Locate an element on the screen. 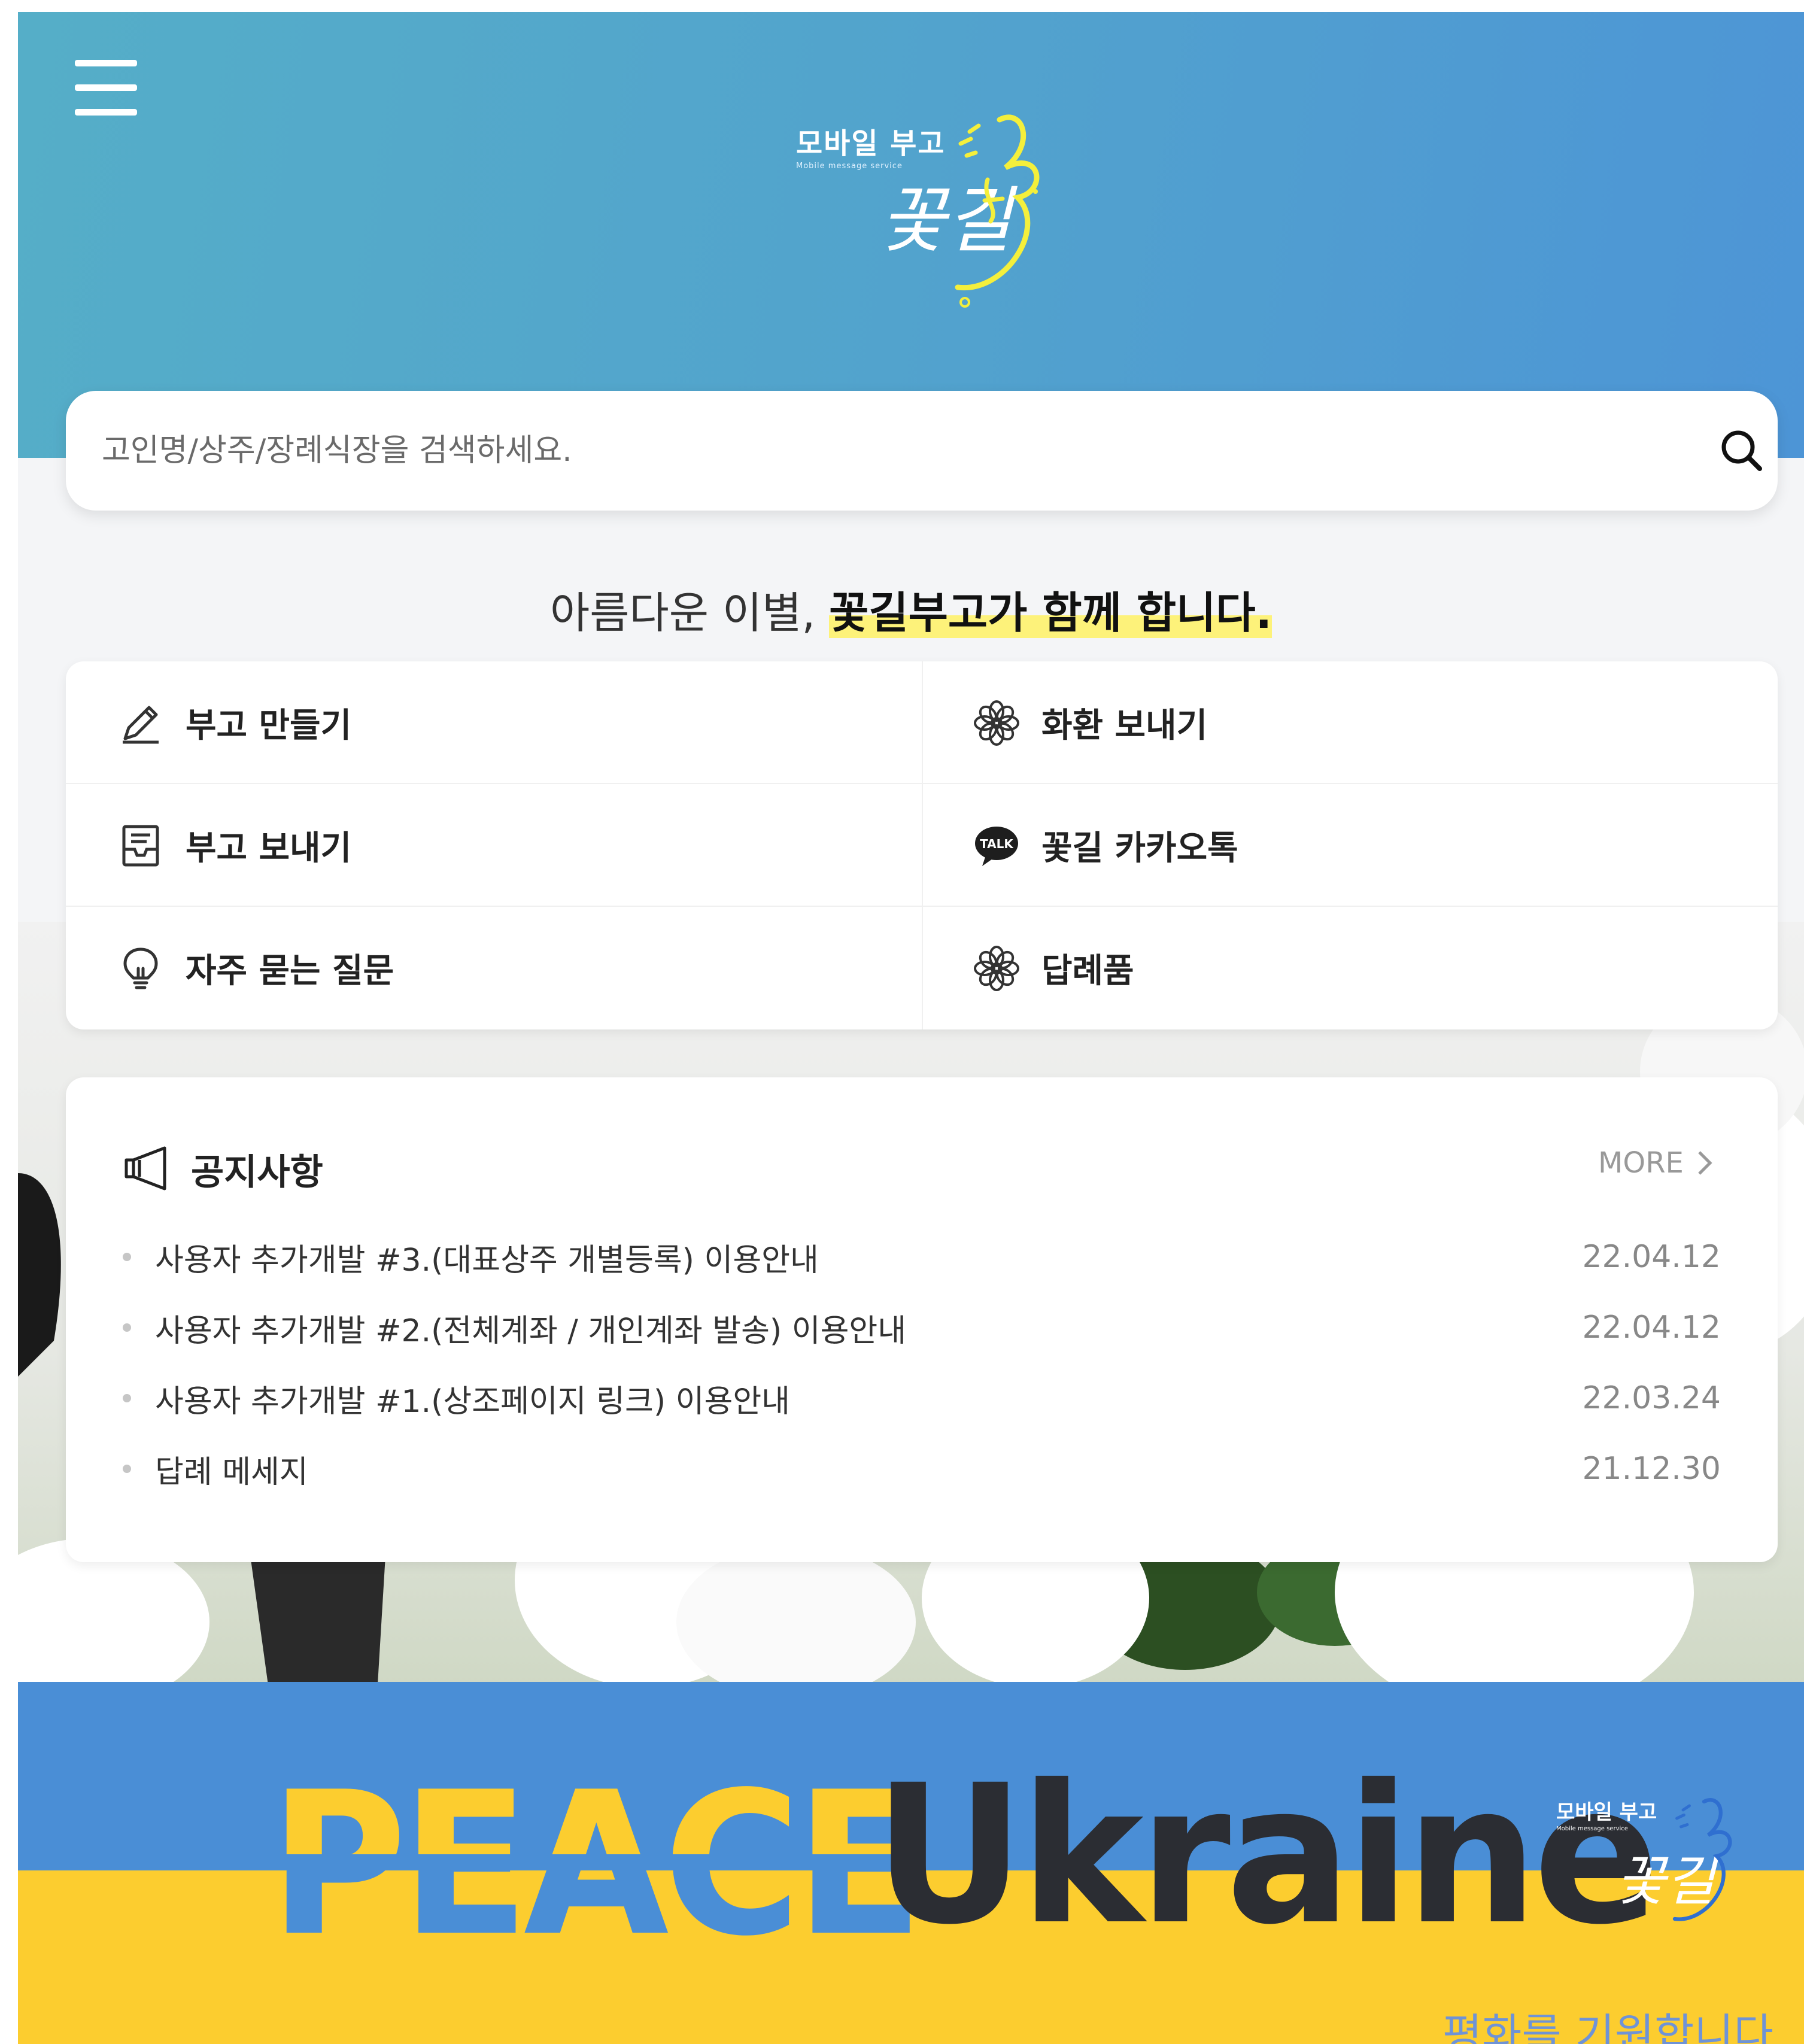 The width and height of the screenshot is (1804, 2044). notice-header: 공지사항 is located at coordinates (223, 1169).